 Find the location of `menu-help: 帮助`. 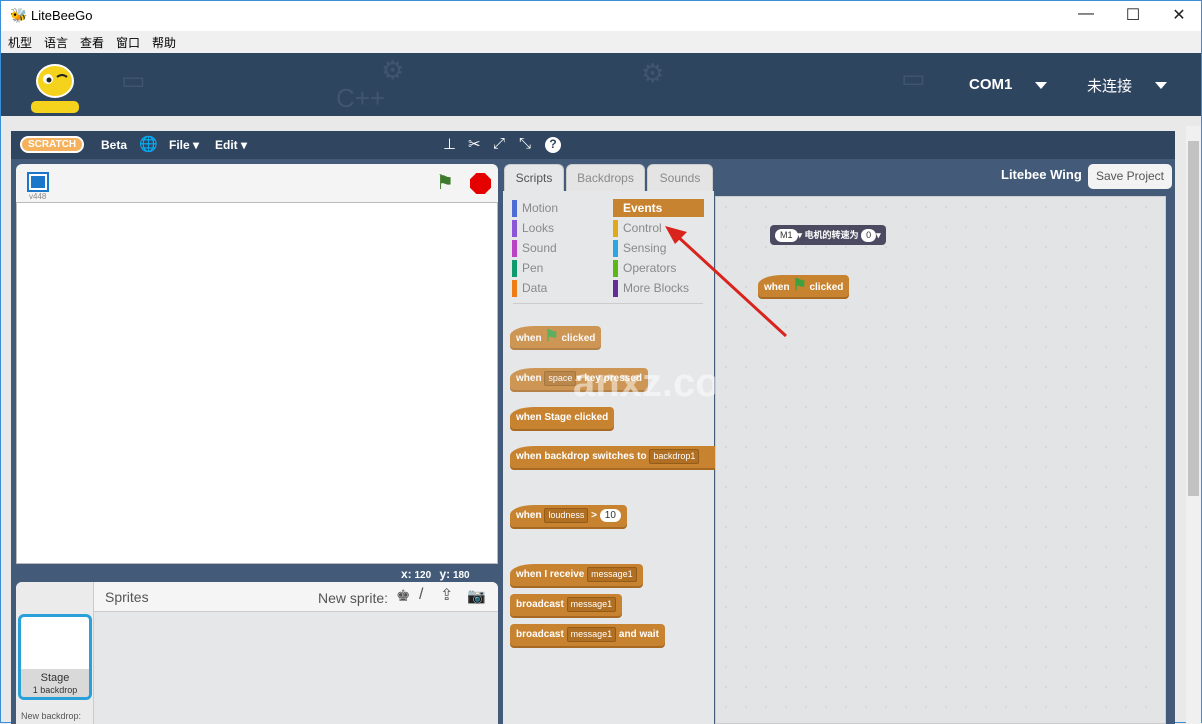

menu-help: 帮助 is located at coordinates (164, 42).